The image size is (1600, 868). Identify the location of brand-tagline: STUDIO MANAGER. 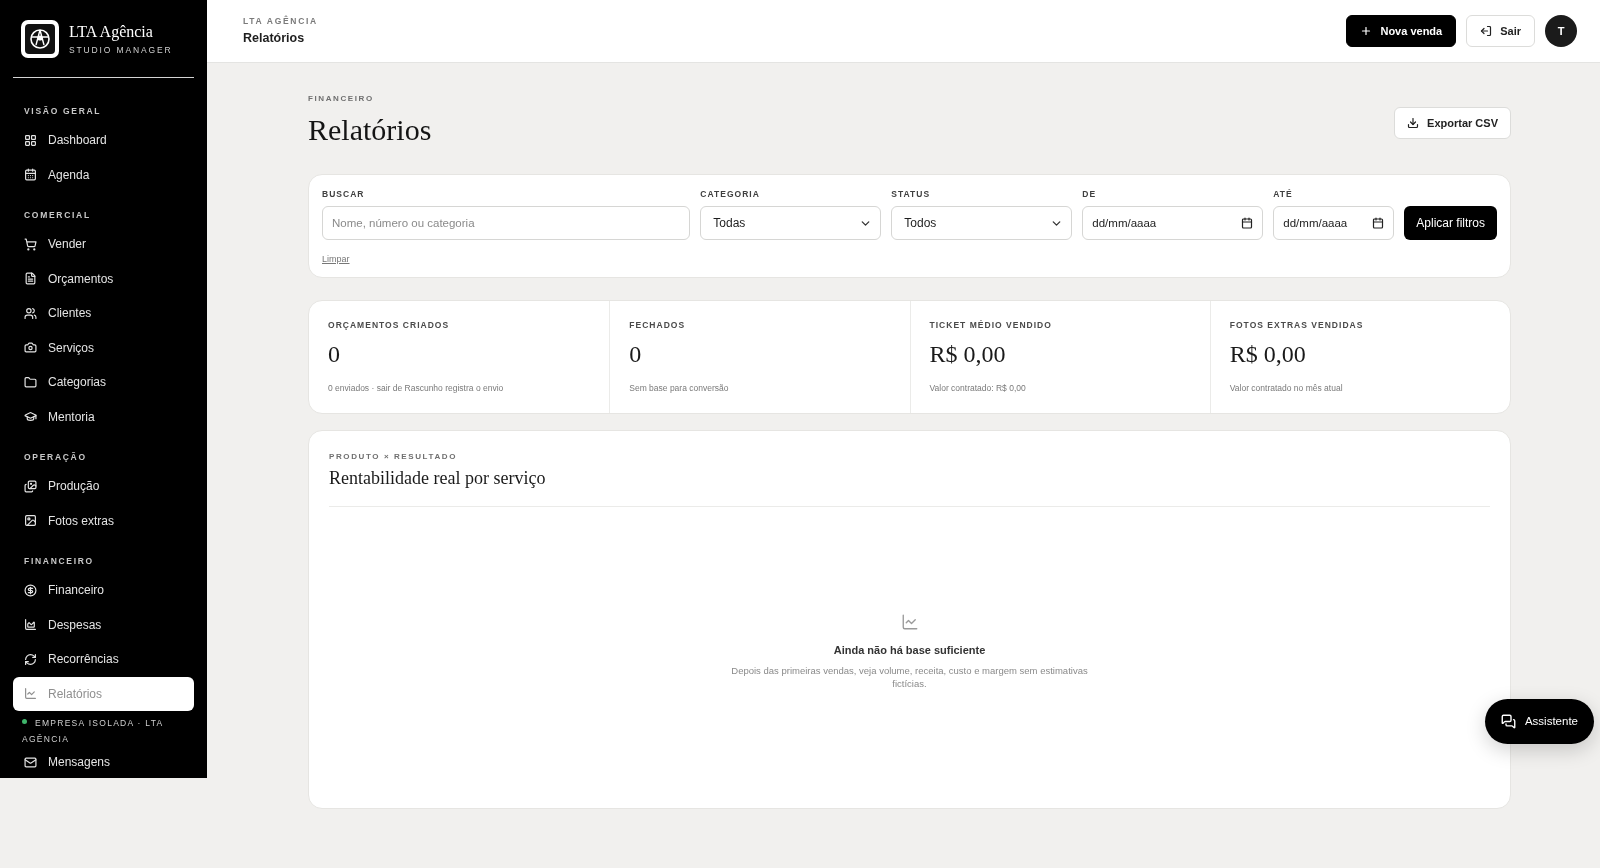
(121, 50).